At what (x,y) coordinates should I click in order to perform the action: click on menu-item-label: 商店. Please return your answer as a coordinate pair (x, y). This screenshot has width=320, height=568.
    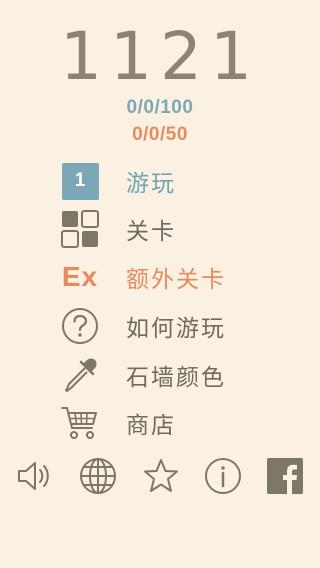
    Looking at the image, I should click on (151, 426).